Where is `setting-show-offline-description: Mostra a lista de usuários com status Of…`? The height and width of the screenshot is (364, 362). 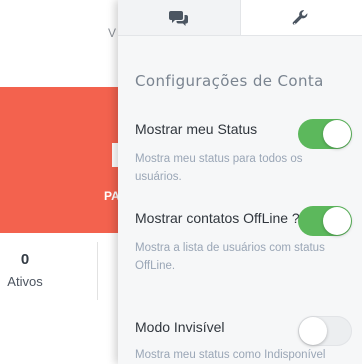
setting-show-offline-description: Mostra a lista de usuários com status Of… is located at coordinates (230, 257).